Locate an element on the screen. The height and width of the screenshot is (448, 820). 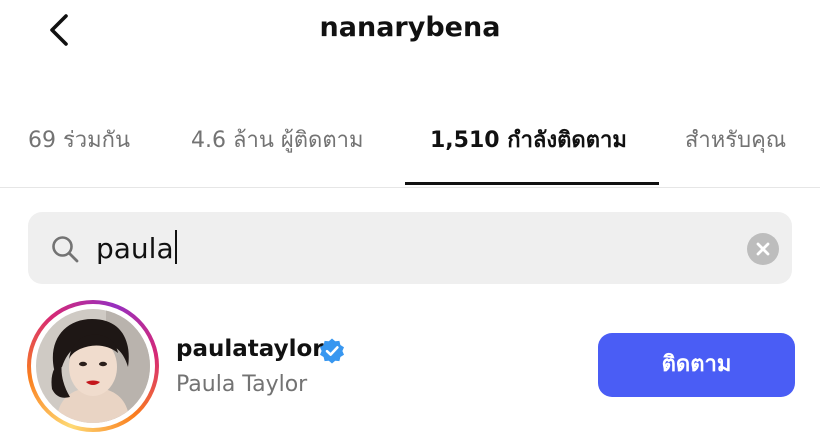
result-full-name: Paula Taylor is located at coordinates (242, 384).